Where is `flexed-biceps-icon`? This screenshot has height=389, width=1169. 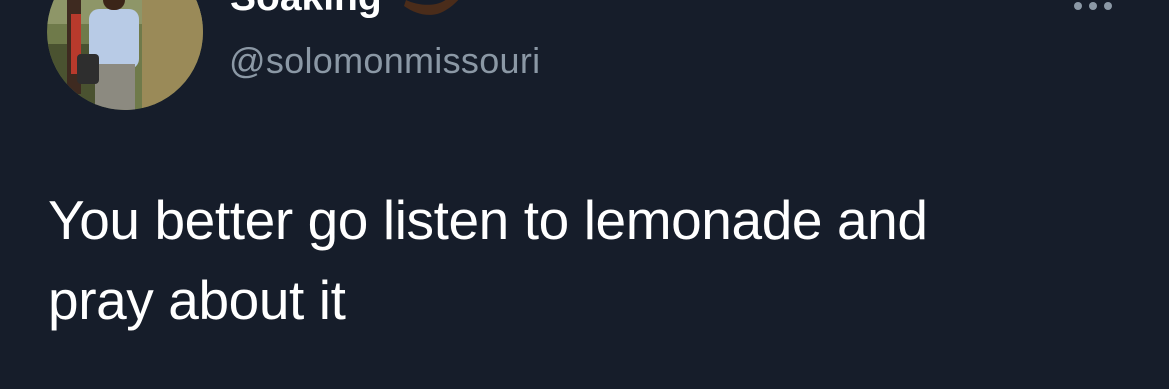
flexed-biceps-icon is located at coordinates (431, 7).